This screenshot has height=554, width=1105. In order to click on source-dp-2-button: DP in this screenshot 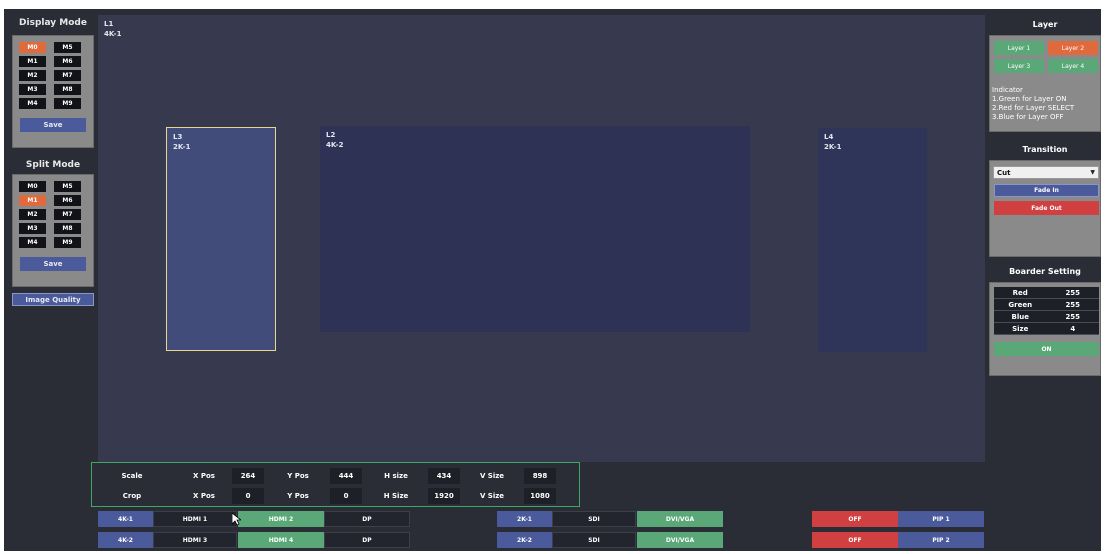, I will do `click(367, 540)`.